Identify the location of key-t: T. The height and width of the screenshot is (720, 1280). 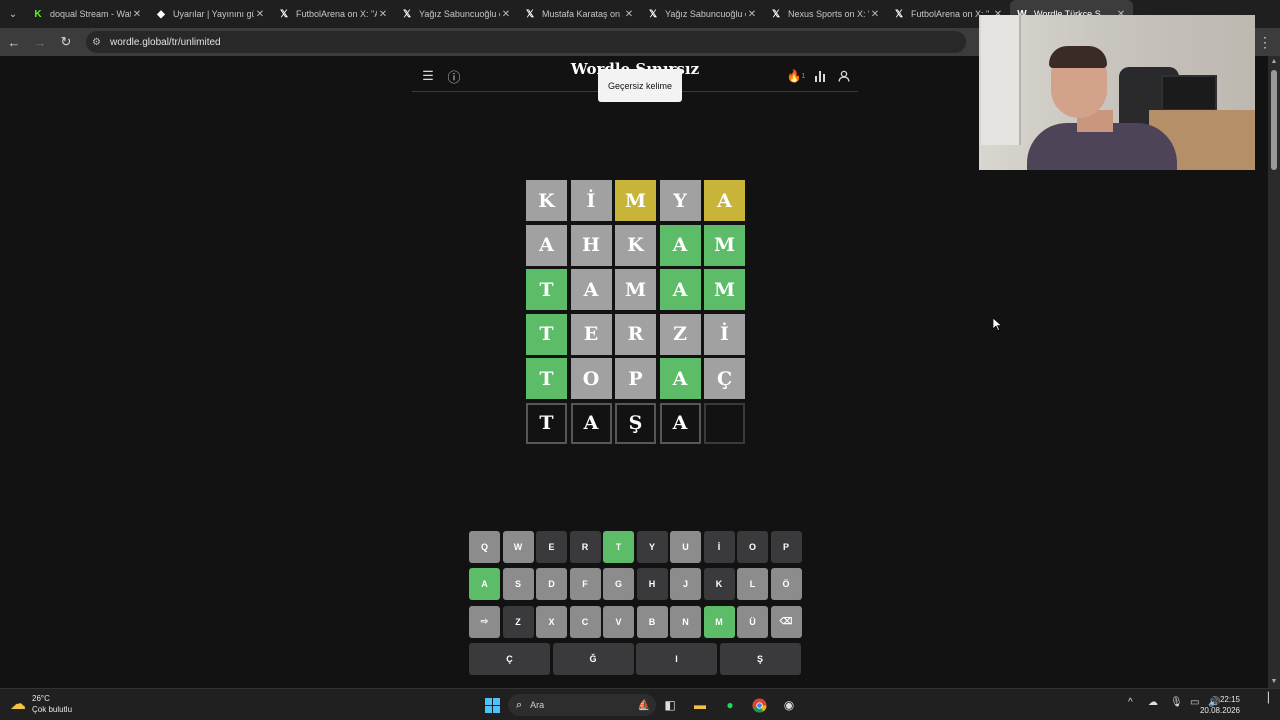
(618, 547).